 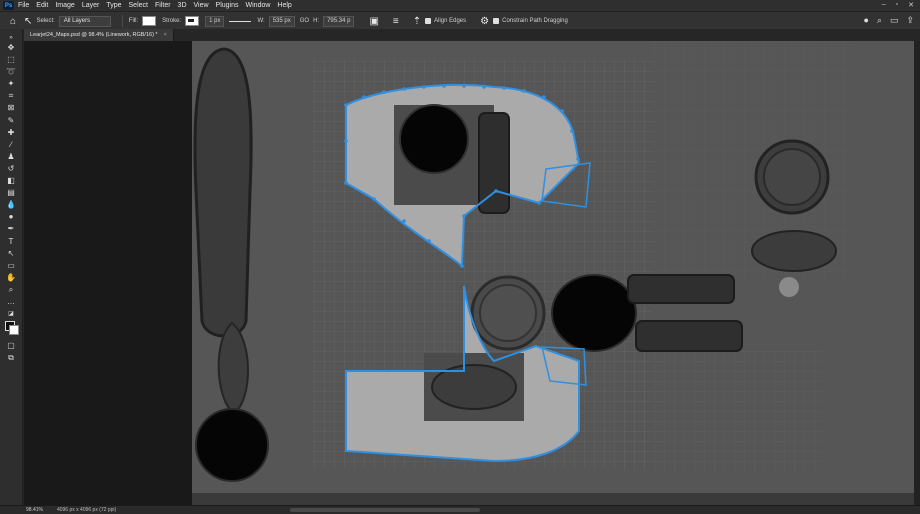 I want to click on quick-mask-icon: ▢, so click(x=11, y=346).